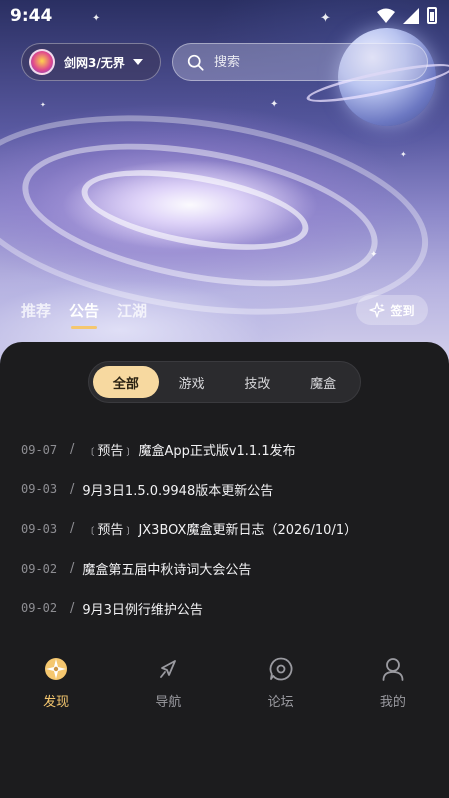 This screenshot has width=449, height=798. What do you see at coordinates (168, 686) in the screenshot?
I see `nav-navigation: 导航` at bounding box center [168, 686].